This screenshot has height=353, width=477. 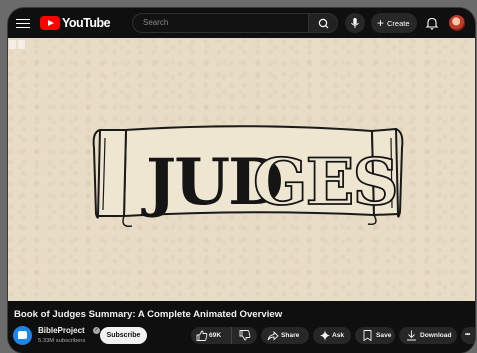 I want to click on share-button: Share, so click(x=285, y=335).